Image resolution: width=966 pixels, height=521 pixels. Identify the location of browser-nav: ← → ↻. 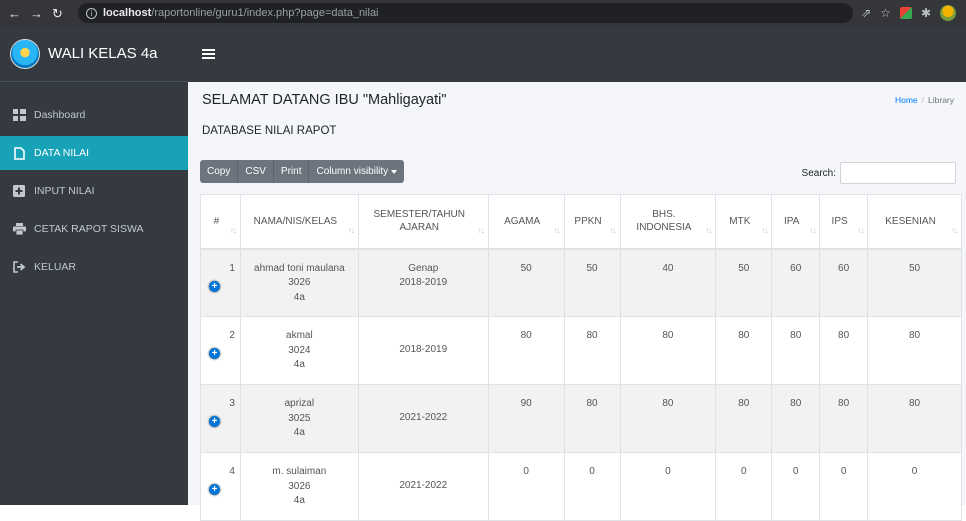
(39, 13).